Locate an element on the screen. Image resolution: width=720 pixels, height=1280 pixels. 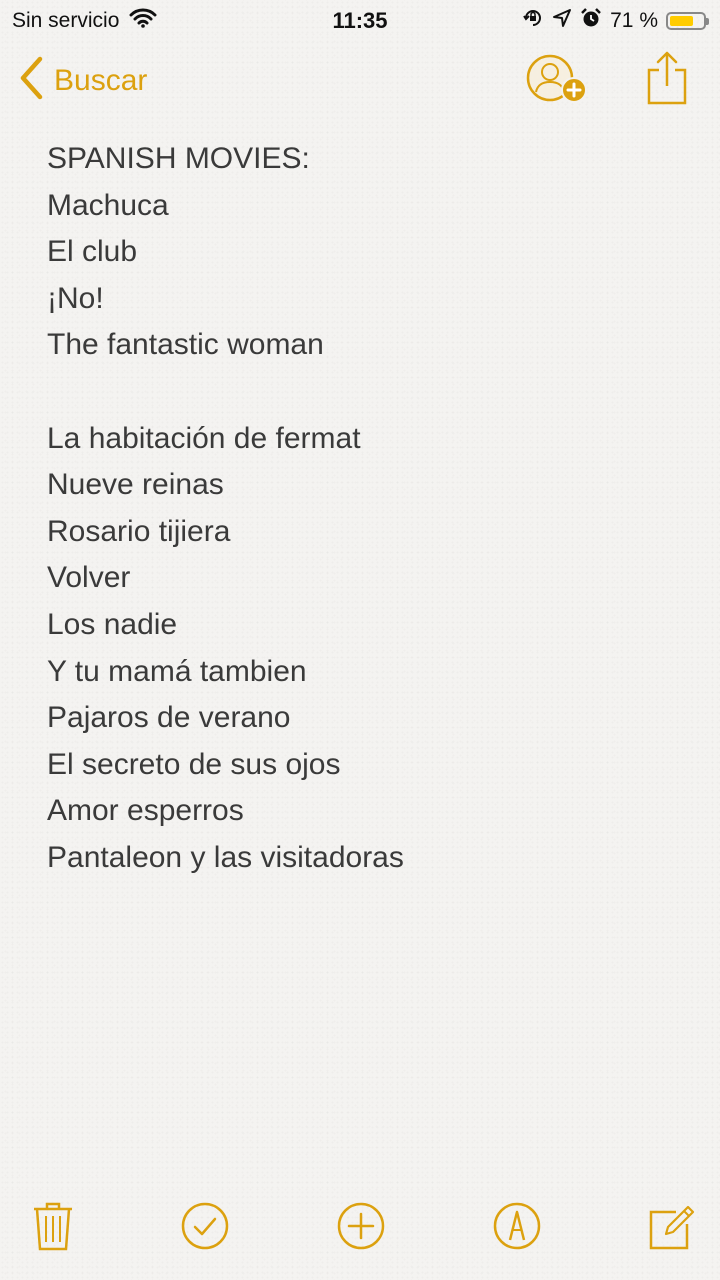
add-people-button is located at coordinates (557, 82).